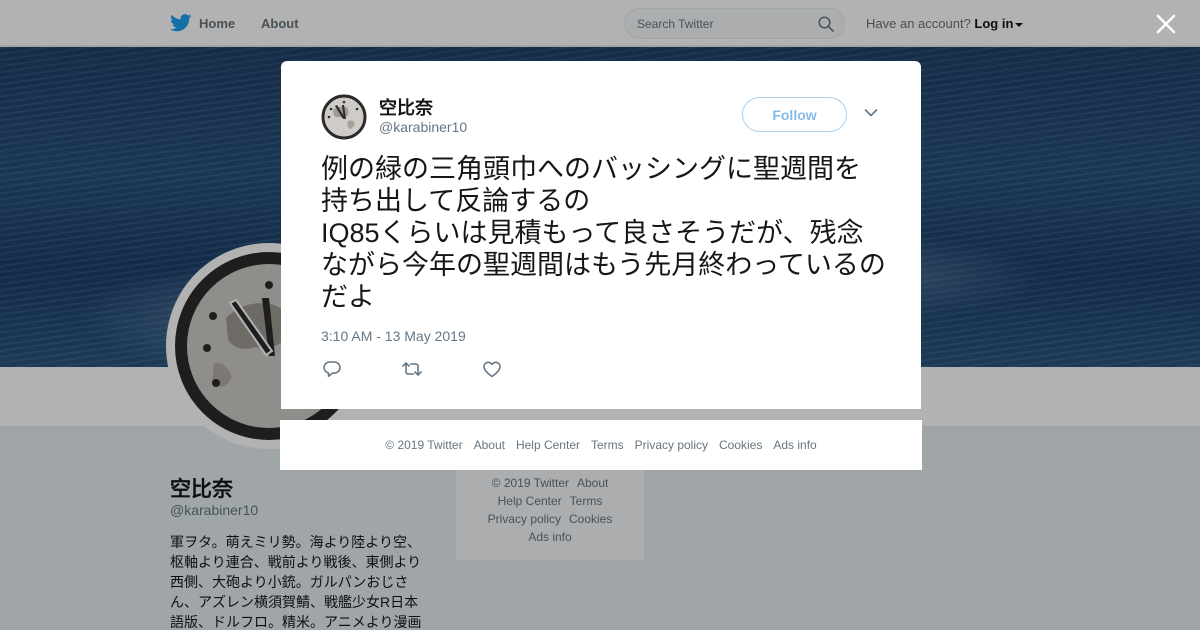 This screenshot has height=630, width=1200. I want to click on author-avatar, so click(344, 117).